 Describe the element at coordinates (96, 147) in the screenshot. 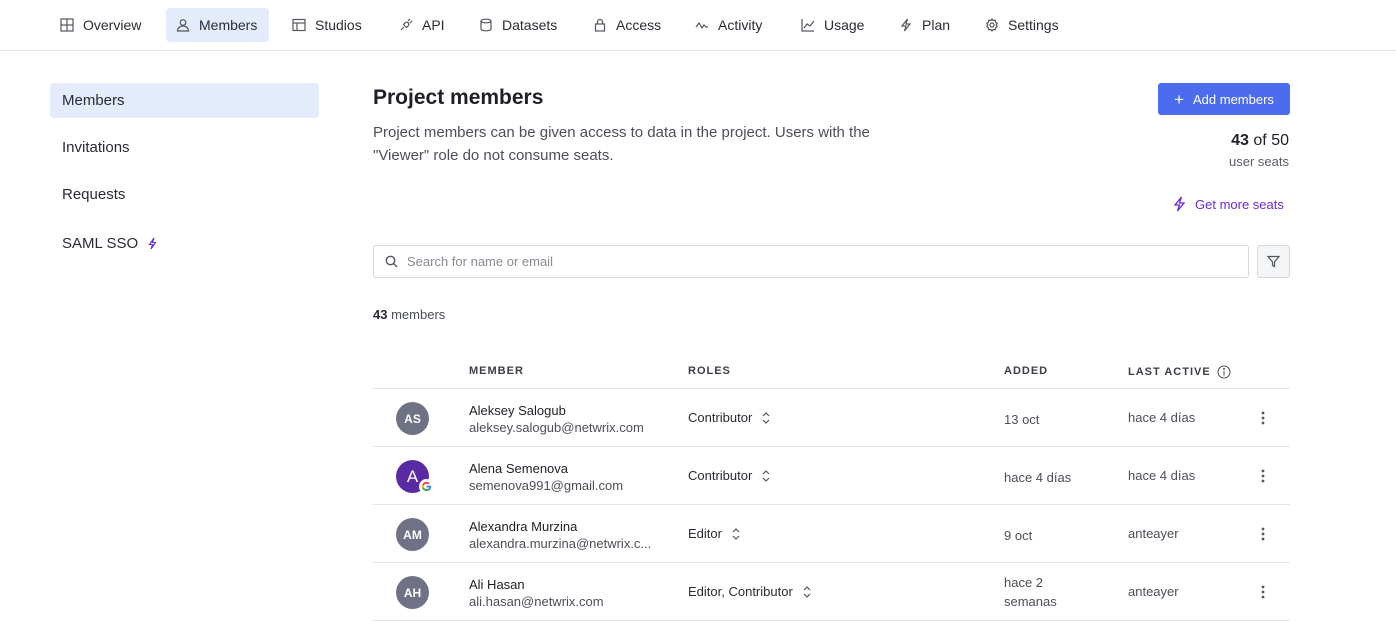

I see `sidebar-item-label: Invitations` at that location.